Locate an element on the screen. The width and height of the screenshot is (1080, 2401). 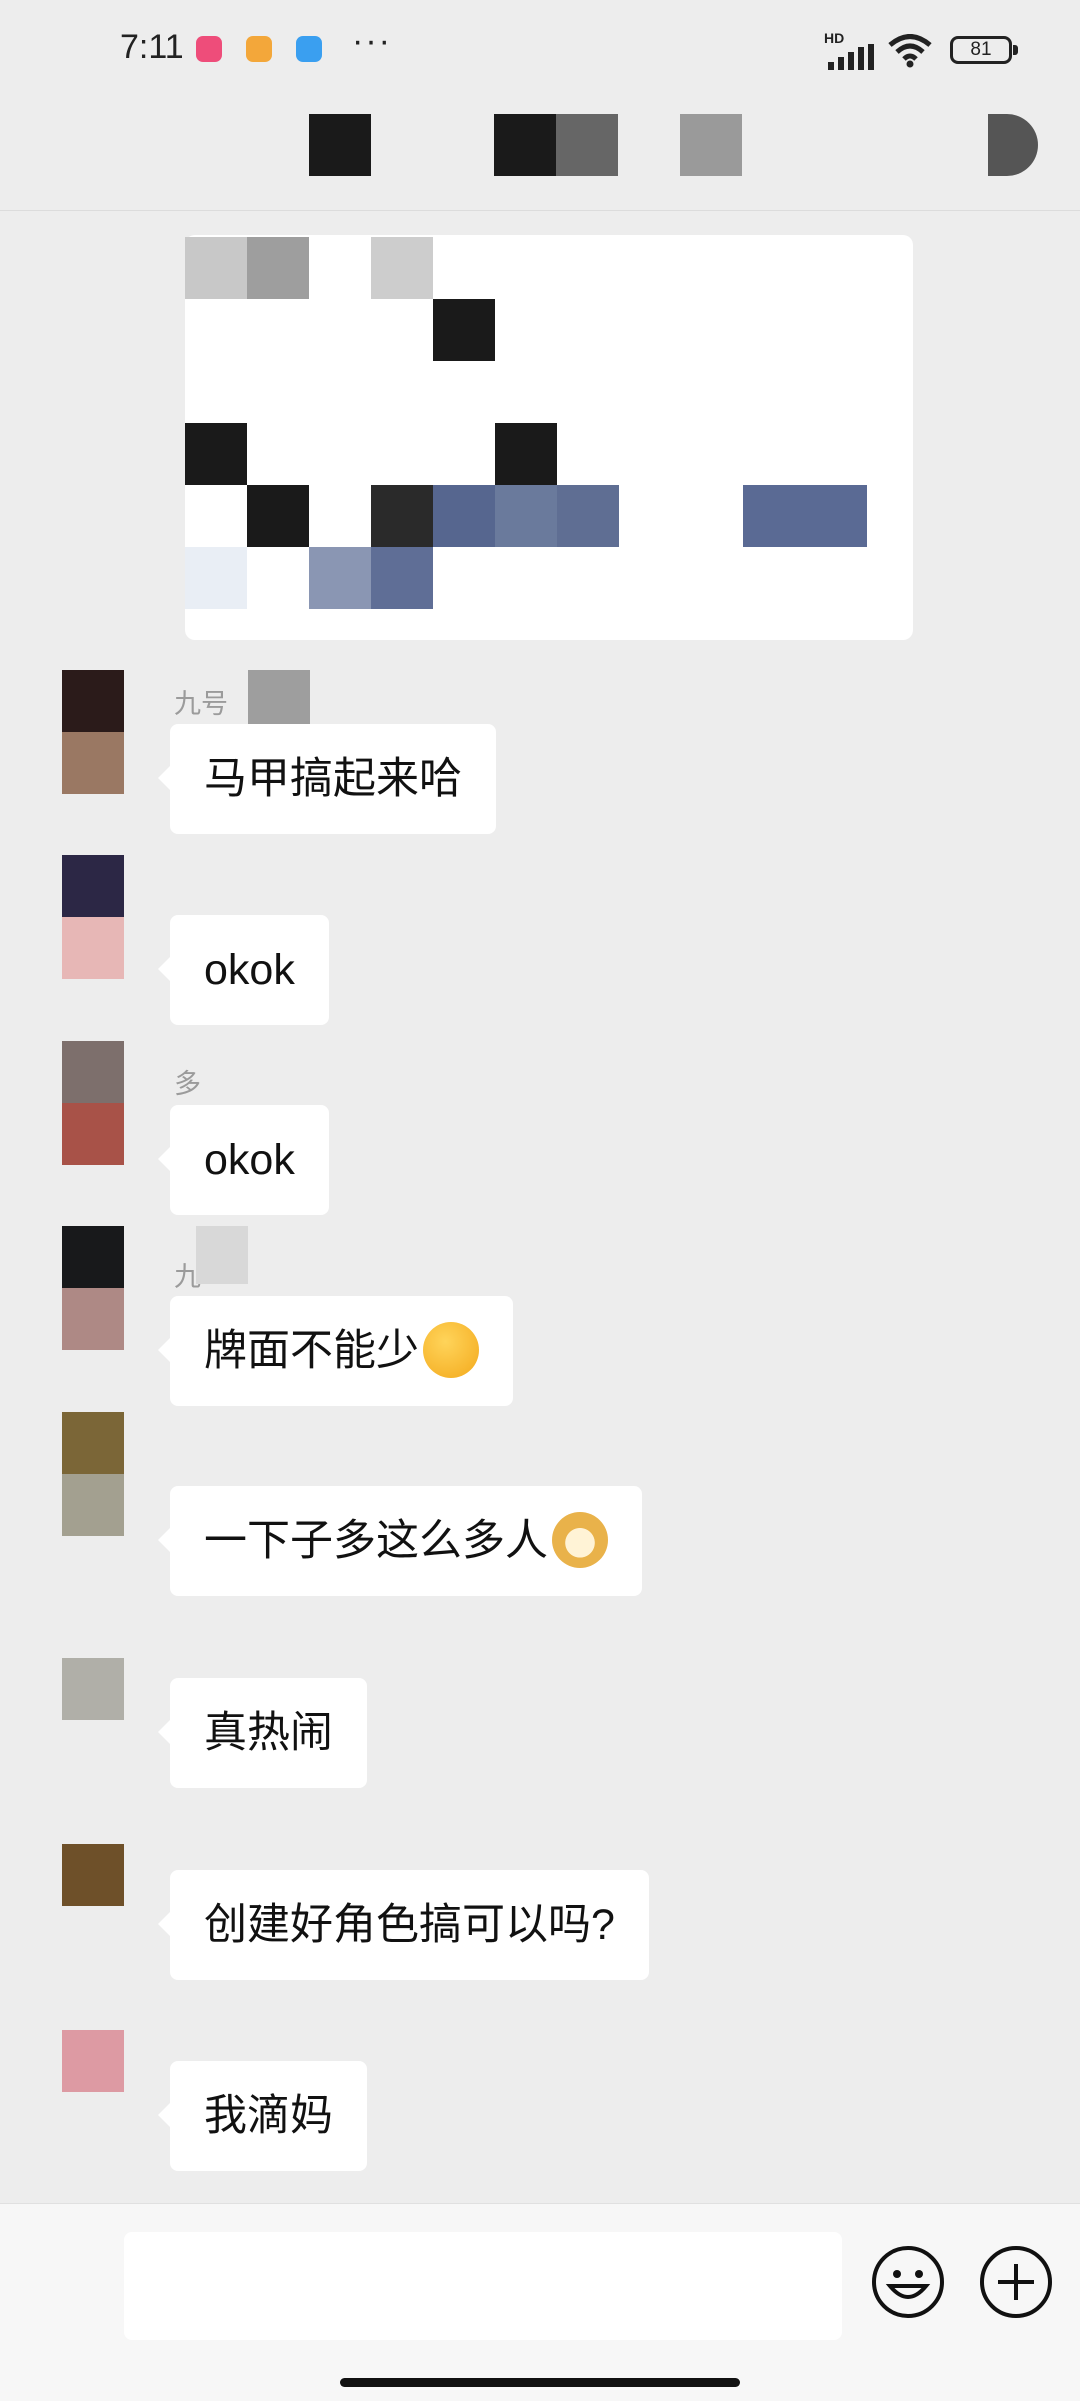
input-bar is located at coordinates (540, 2302).